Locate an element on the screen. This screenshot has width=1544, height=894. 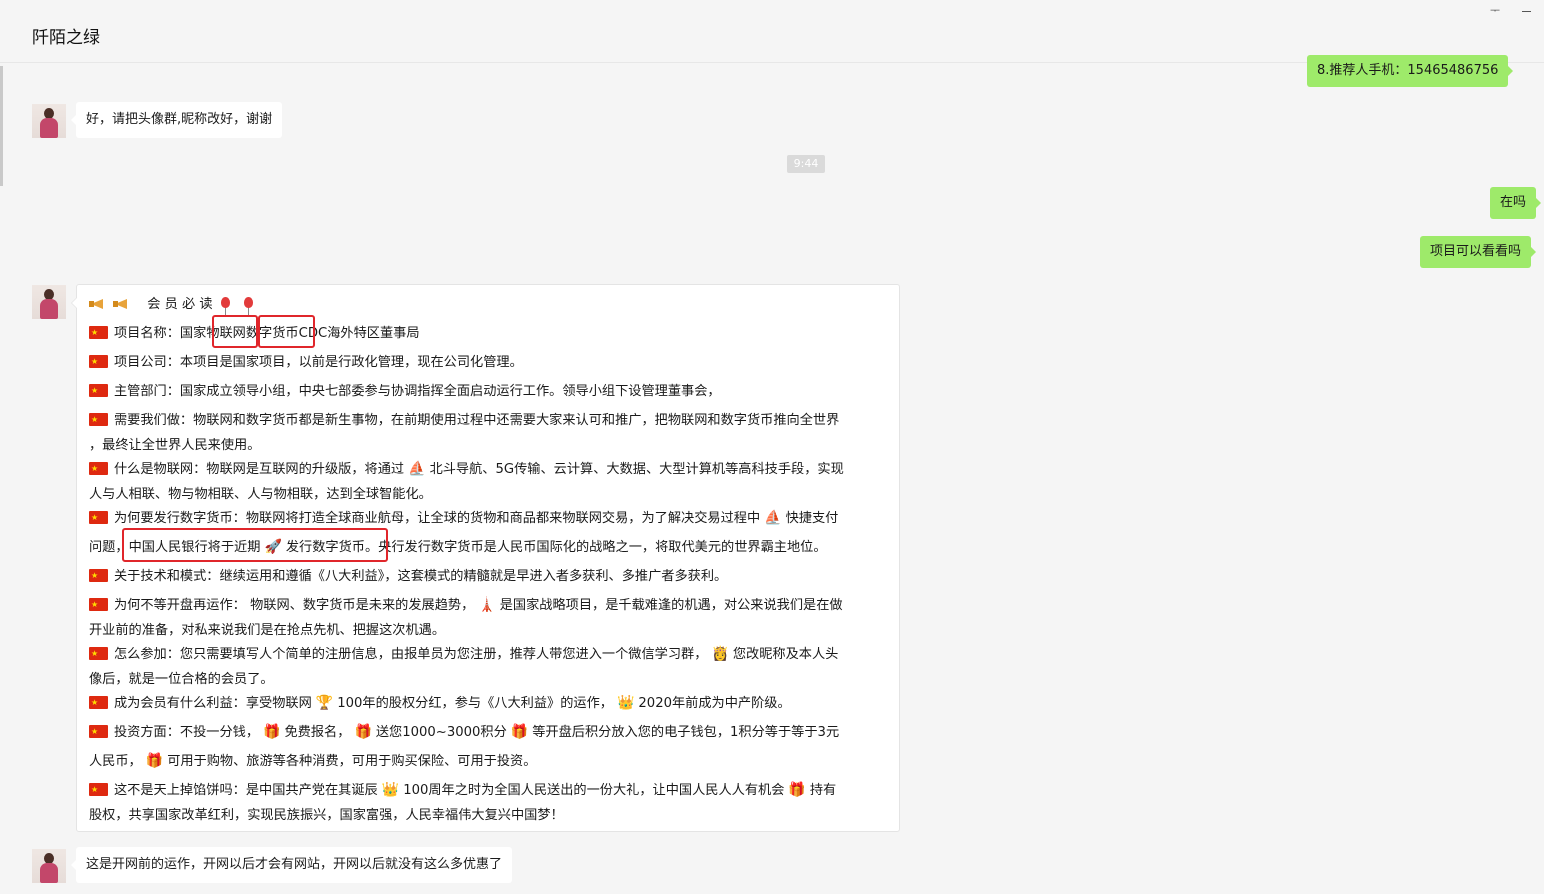
chat-header: 阡陌之绿 ᅮ is located at coordinates (772, 31).